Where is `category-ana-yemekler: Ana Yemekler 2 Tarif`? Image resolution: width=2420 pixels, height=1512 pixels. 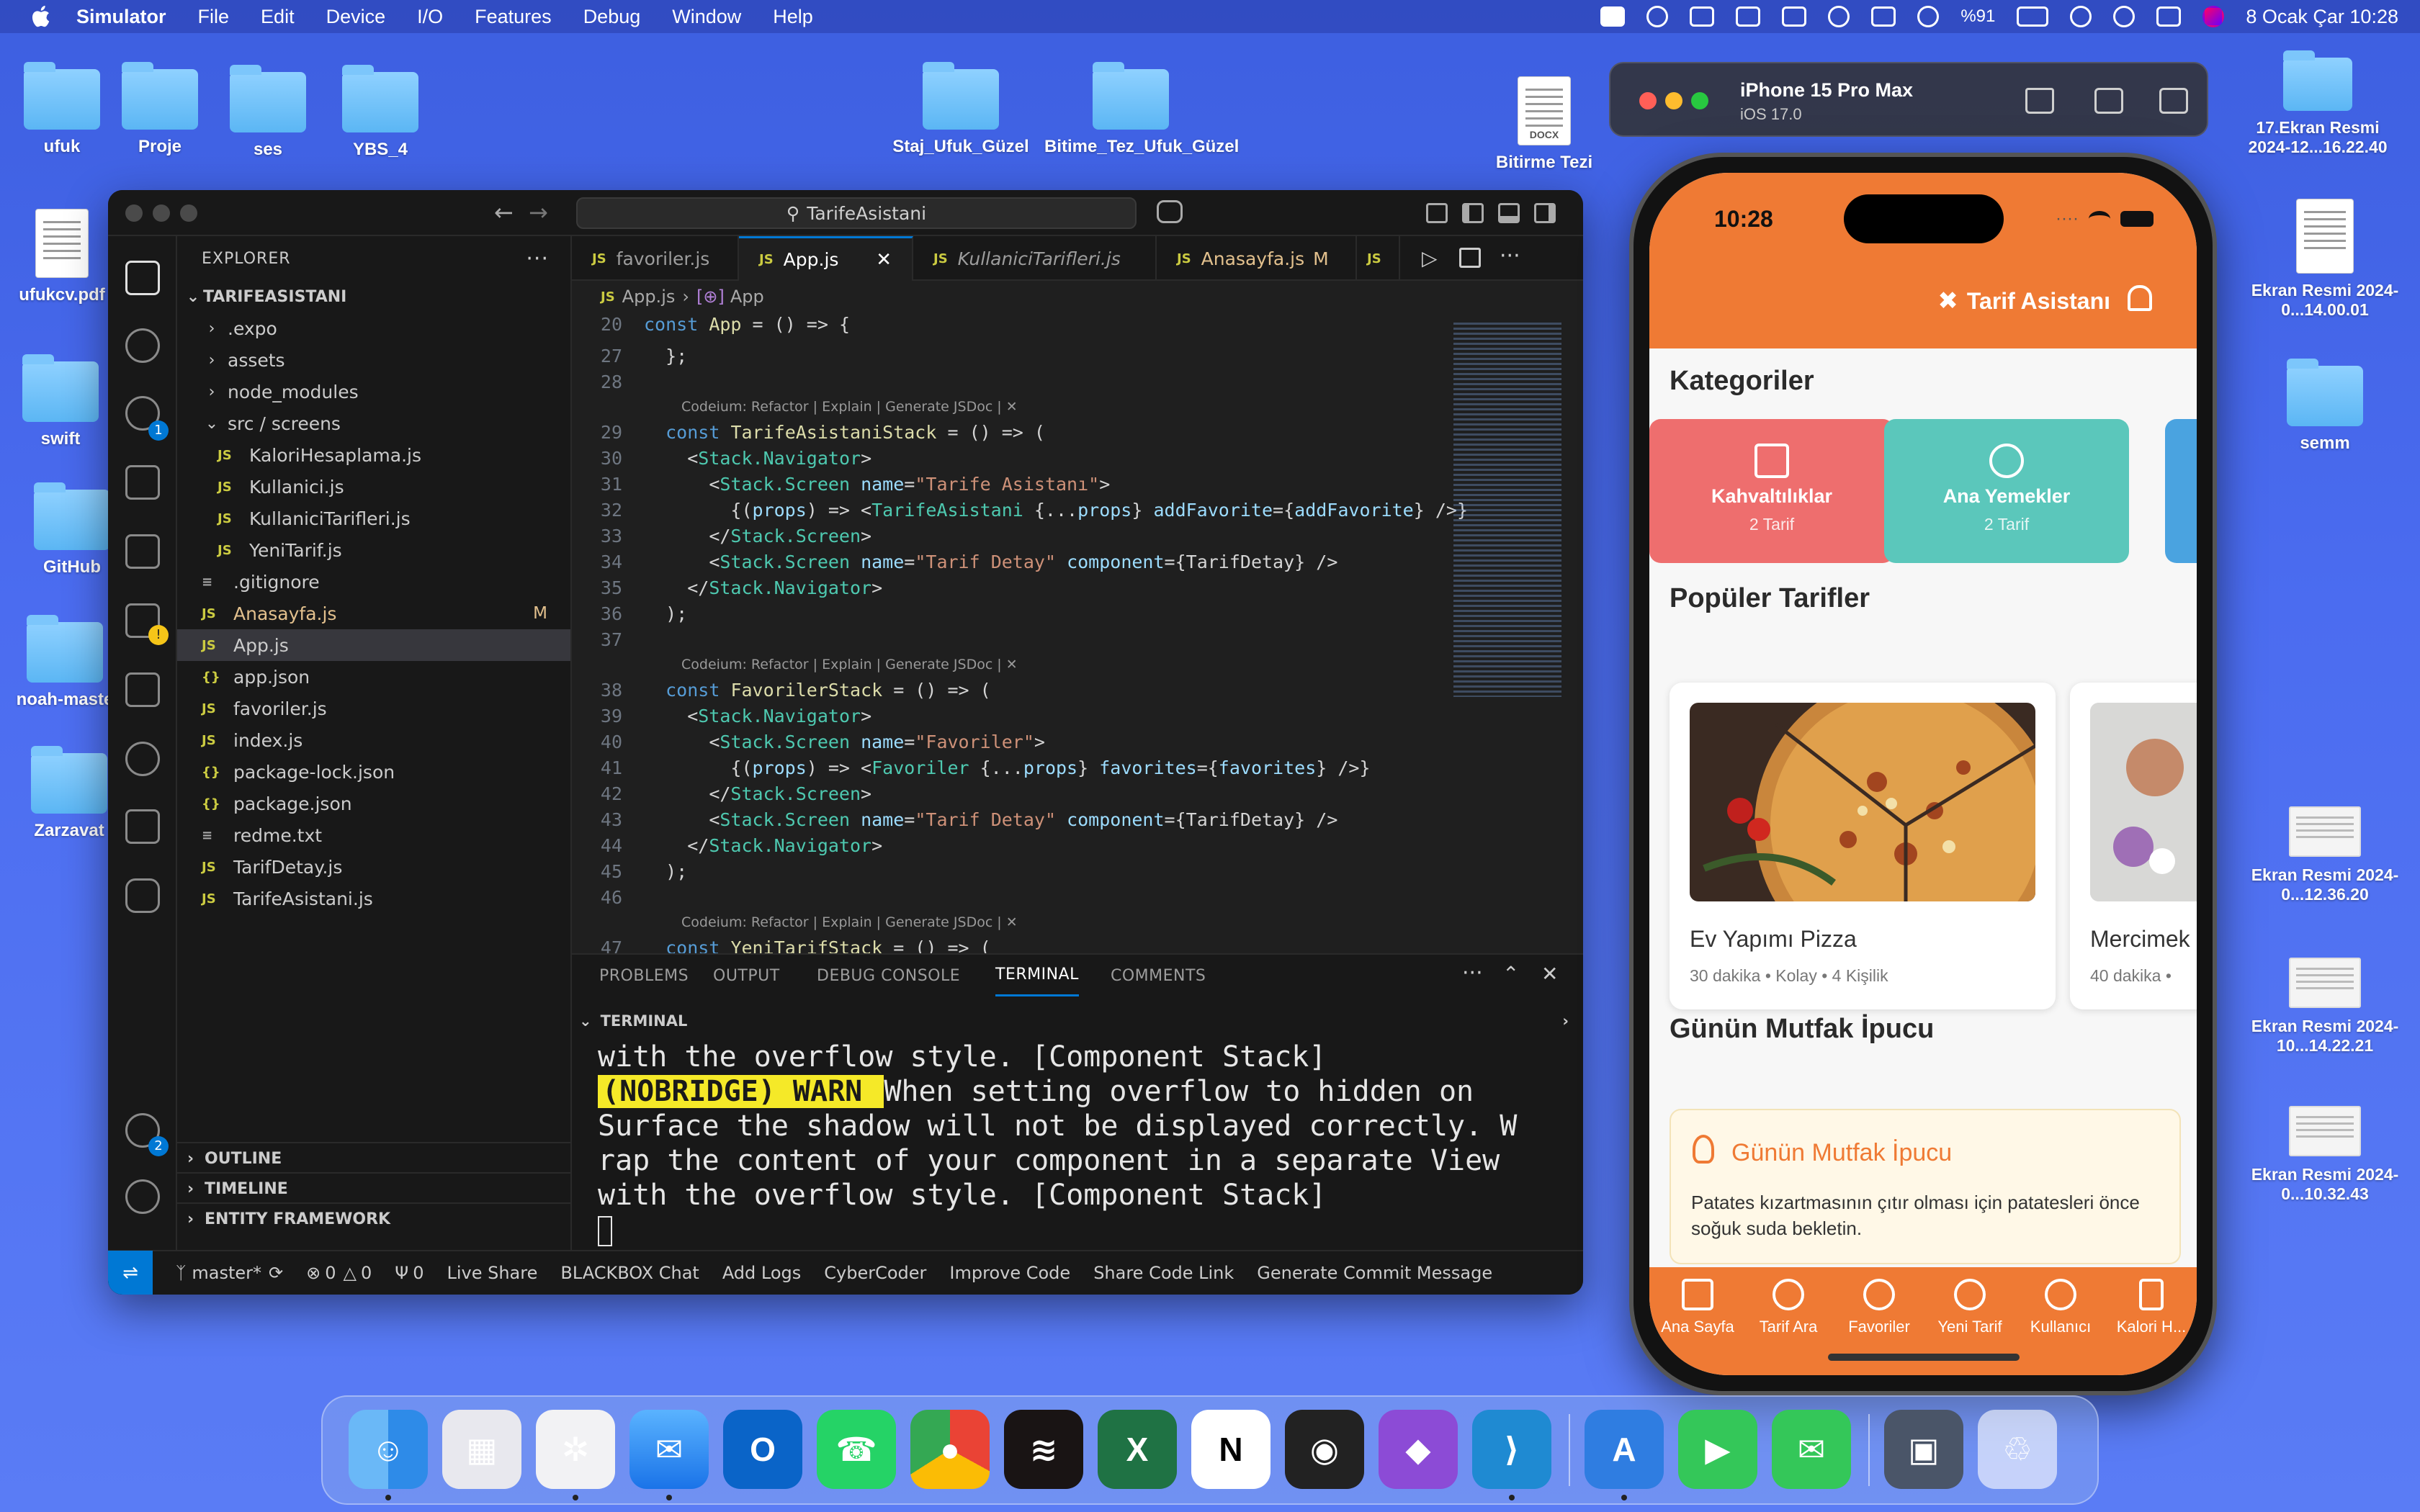 category-ana-yemekler: Ana Yemekler 2 Tarif is located at coordinates (2006, 491).